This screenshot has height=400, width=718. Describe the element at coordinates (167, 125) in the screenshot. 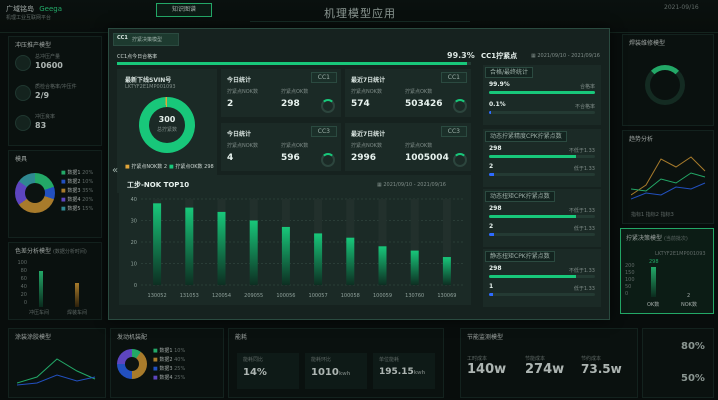

I see `total-donut-hole` at that location.